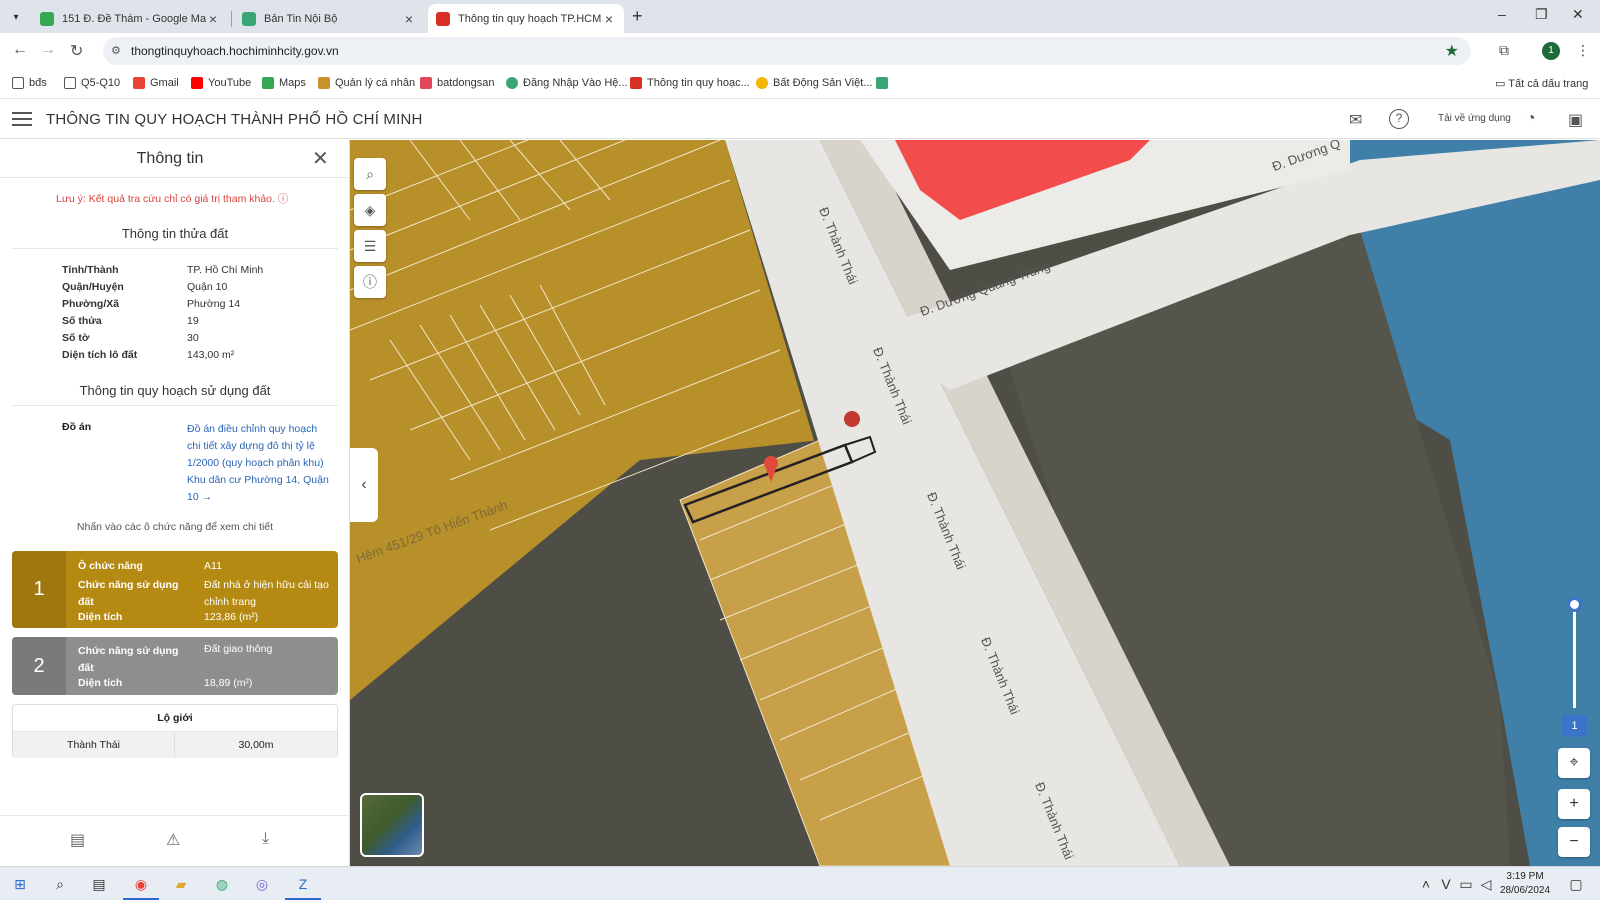 The width and height of the screenshot is (1600, 900). I want to click on menu-dots-icon: ⋮, so click(1583, 50).